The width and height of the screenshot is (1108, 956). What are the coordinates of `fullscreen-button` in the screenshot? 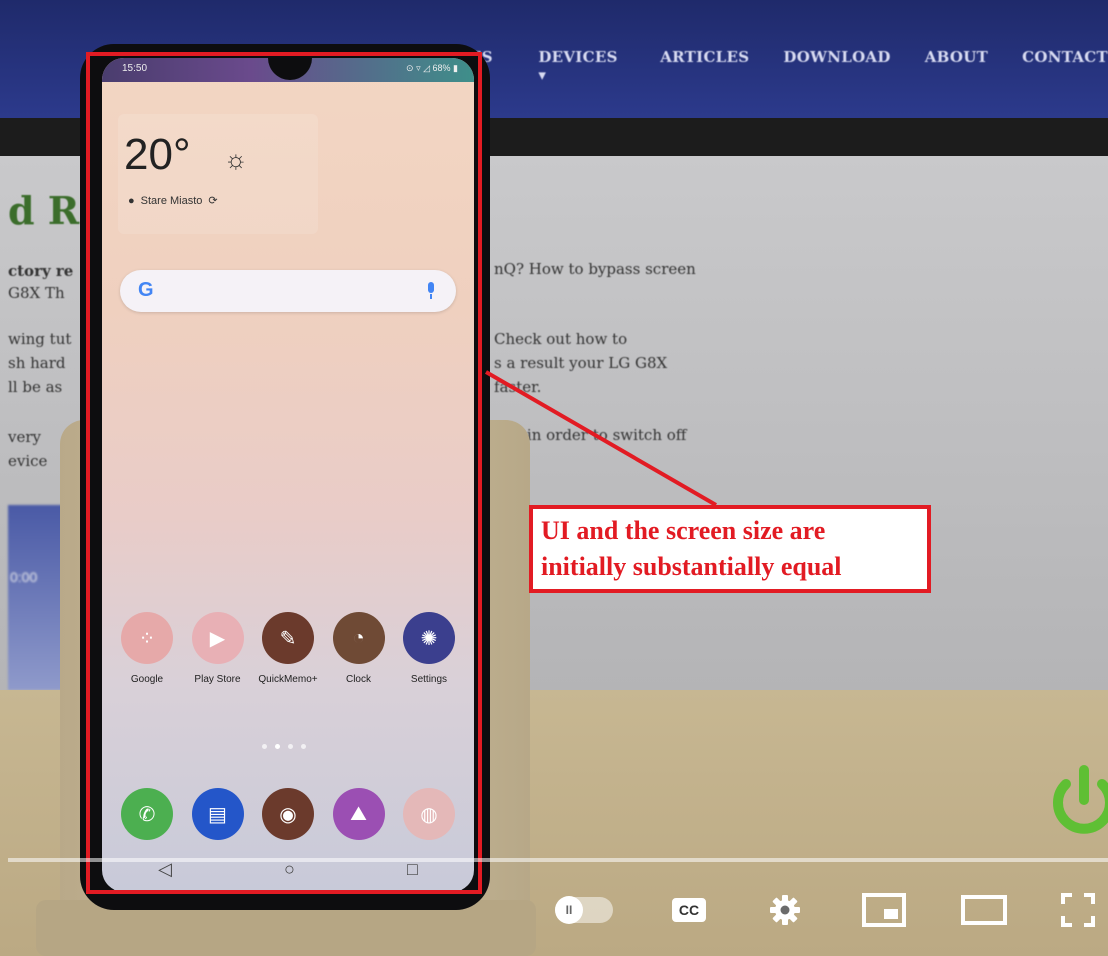 It's located at (1078, 910).